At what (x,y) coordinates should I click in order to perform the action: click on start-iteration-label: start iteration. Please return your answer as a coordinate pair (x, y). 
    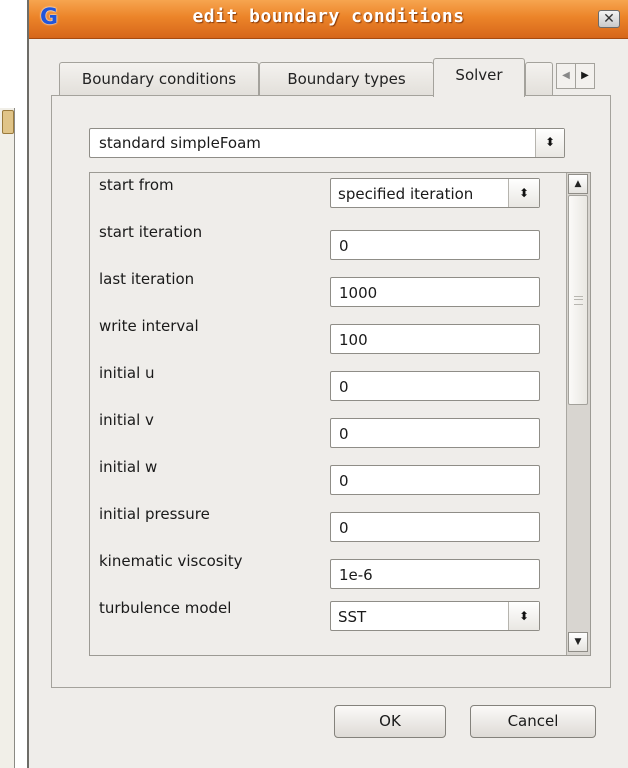
    Looking at the image, I should click on (151, 232).